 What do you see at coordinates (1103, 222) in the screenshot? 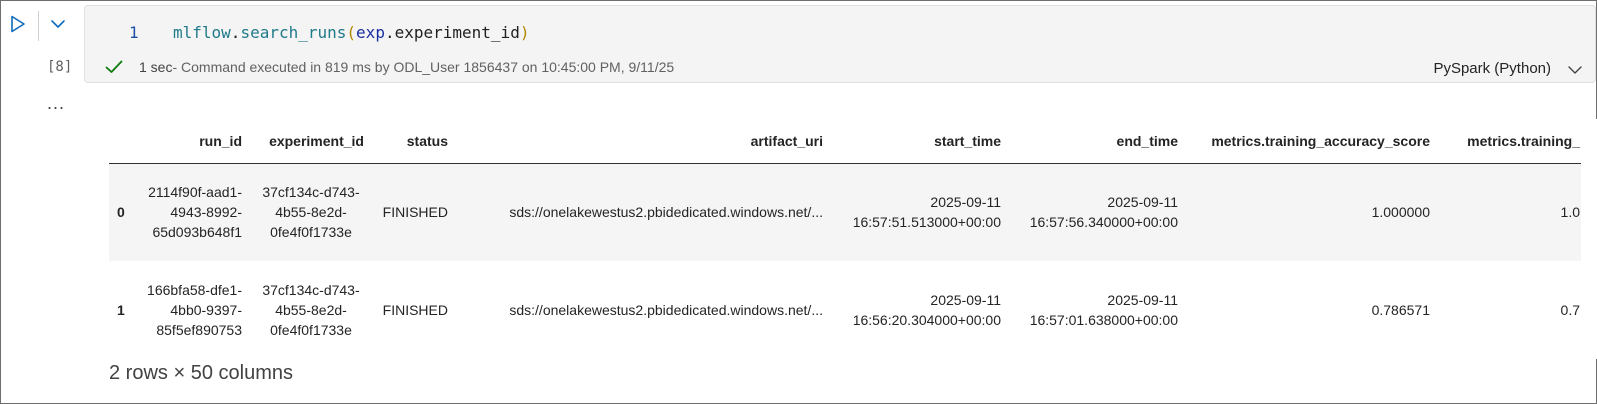
I see `end-time-clock: 16:57:56.340000+00:00` at bounding box center [1103, 222].